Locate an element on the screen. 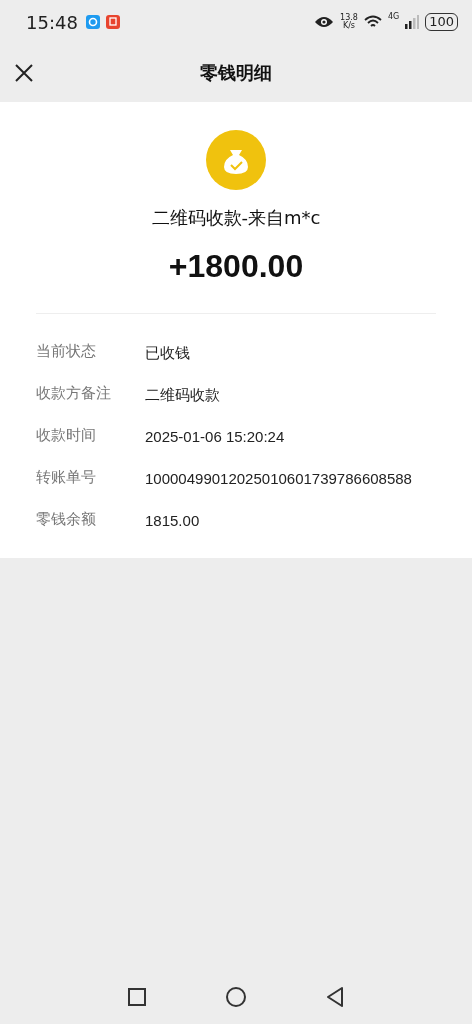  detail-value: 二维码收款 is located at coordinates (183, 395).